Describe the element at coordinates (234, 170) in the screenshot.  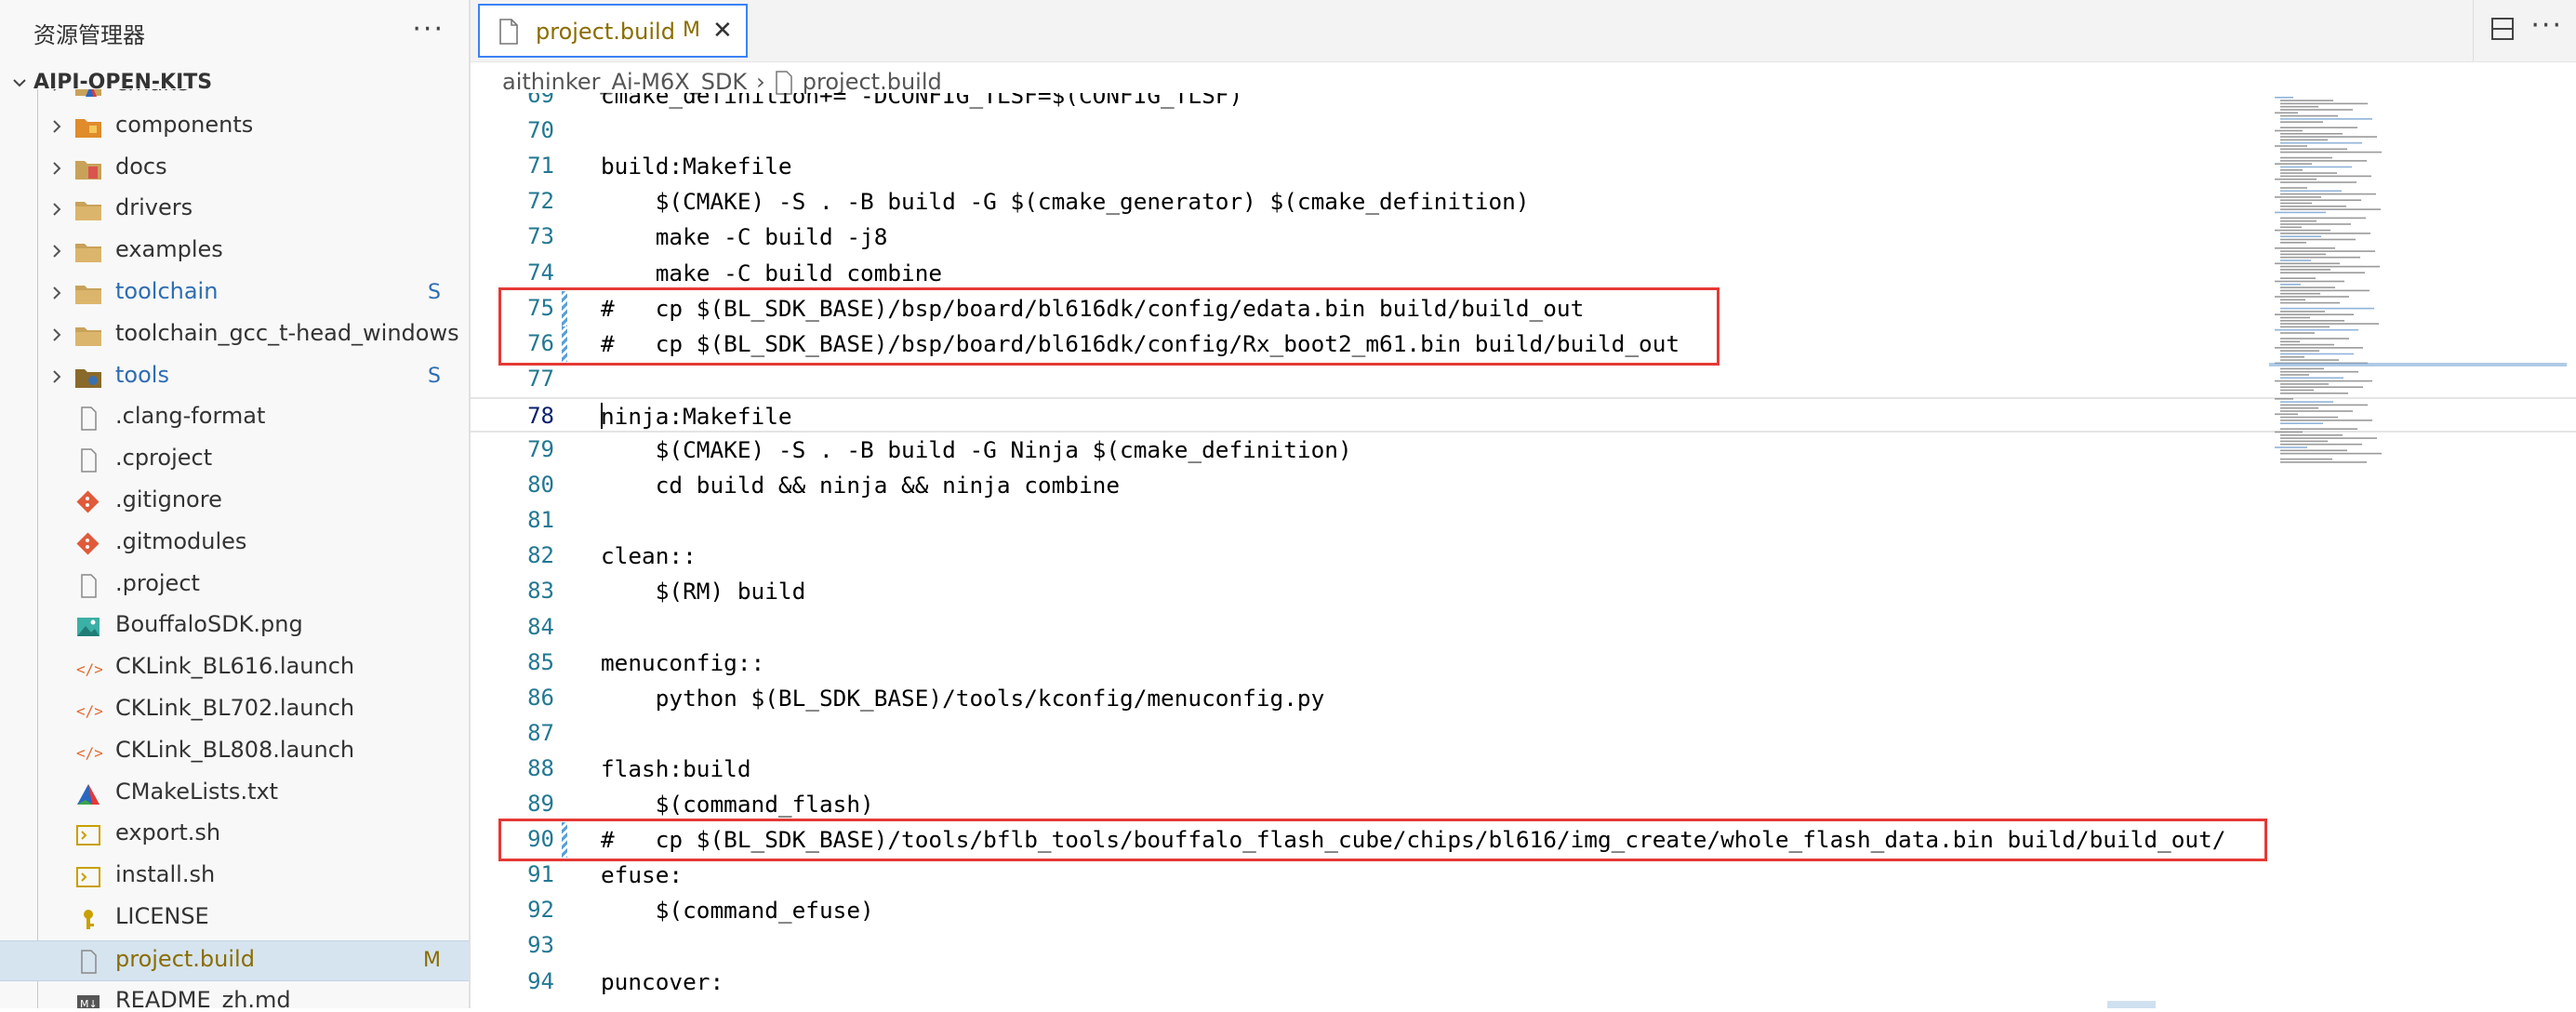
I see `tree-folder-row: docs` at that location.